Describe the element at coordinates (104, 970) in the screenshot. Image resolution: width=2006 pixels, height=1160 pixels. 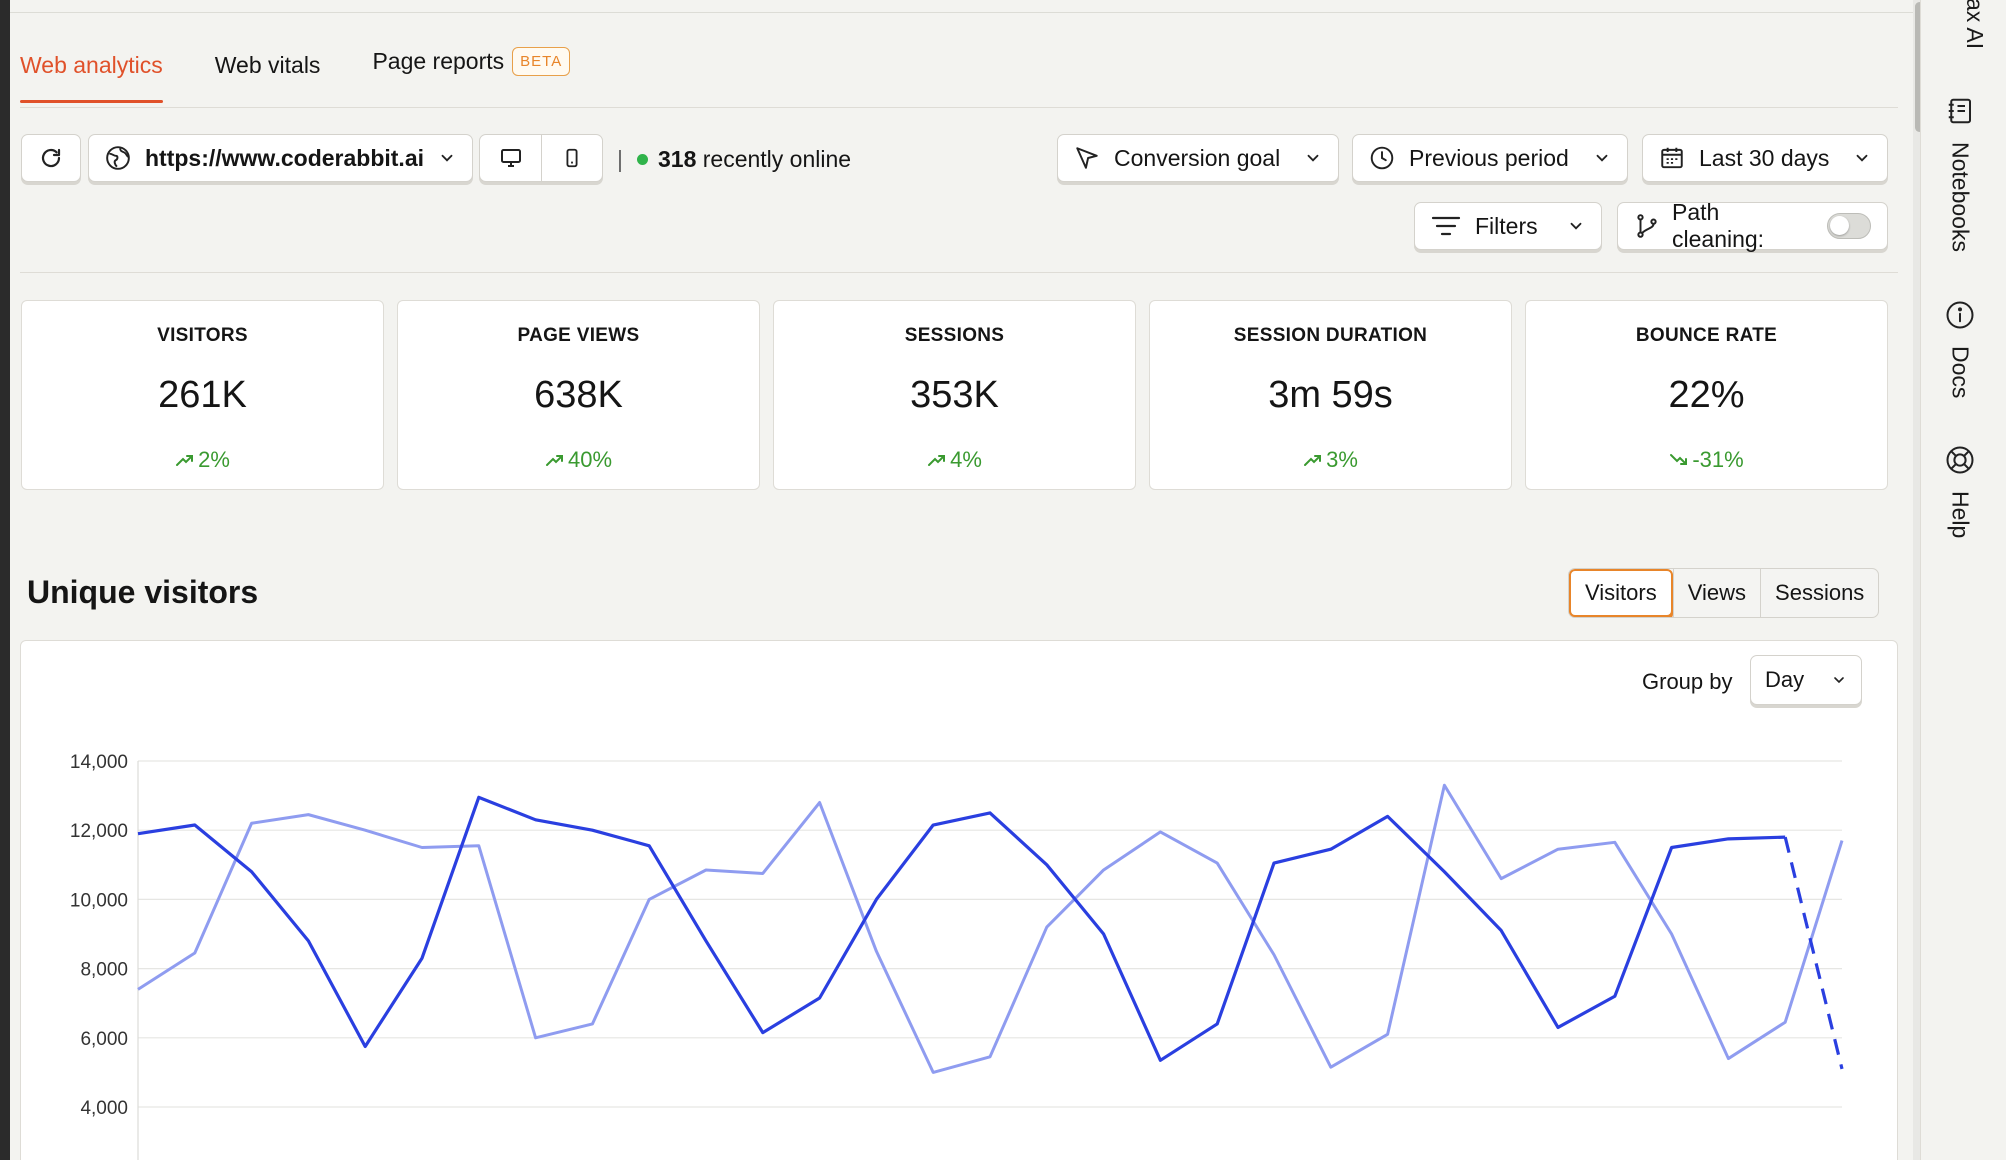
I see `y-tick-label: 8,000` at that location.